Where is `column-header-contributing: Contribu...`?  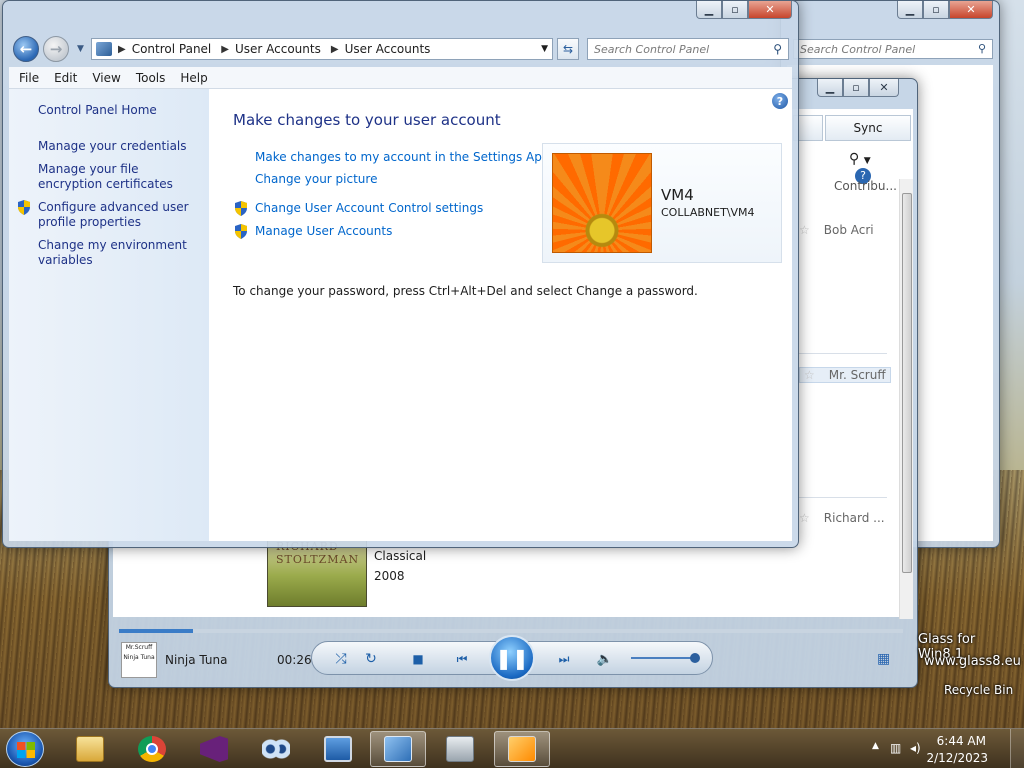 column-header-contributing: Contribu... is located at coordinates (865, 186).